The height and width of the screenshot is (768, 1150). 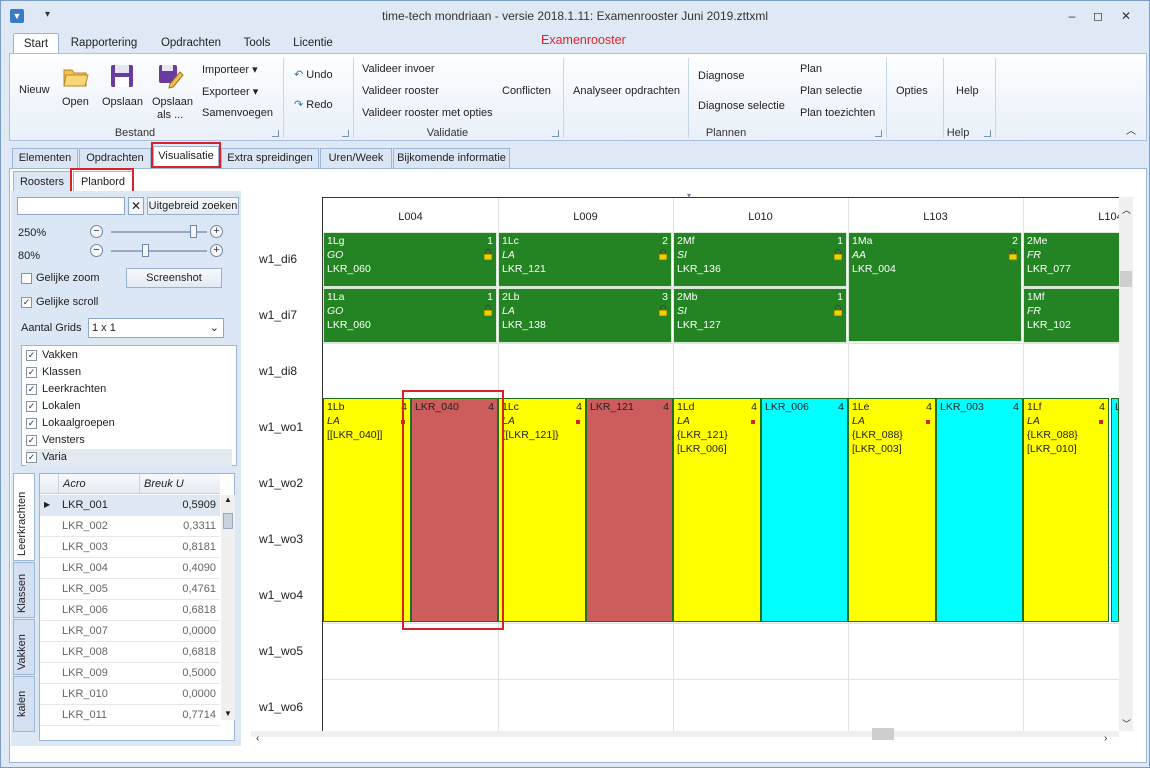 I want to click on schedule-block: L, so click(x=1115, y=510).